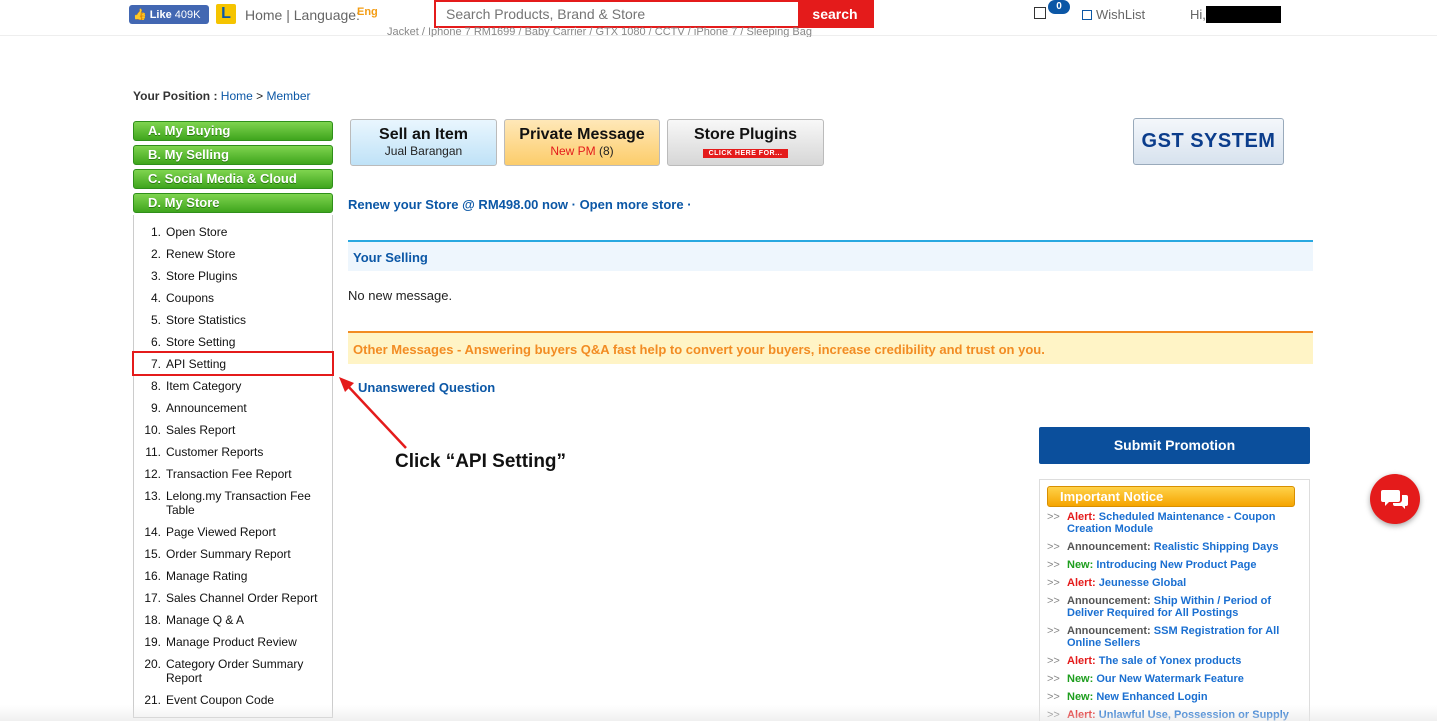 Image resolution: width=1437 pixels, height=721 pixels. I want to click on submit-promotion-button: Submit Promotion, so click(1174, 445).